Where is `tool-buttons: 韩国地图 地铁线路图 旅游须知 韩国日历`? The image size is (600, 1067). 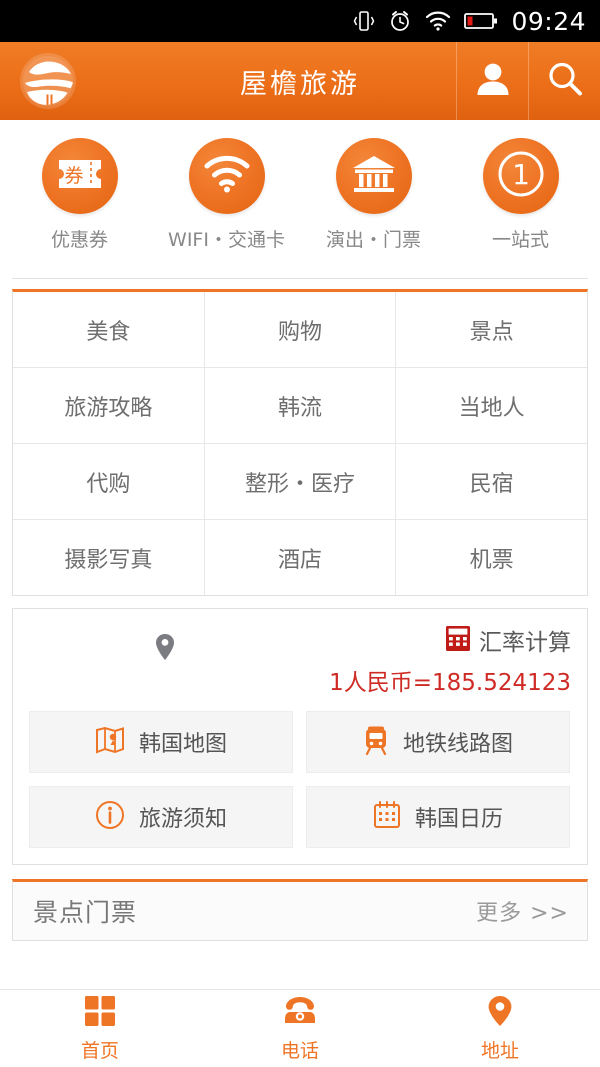
tool-buttons: 韩国地图 地铁线路图 旅游须知 韩国日历 is located at coordinates (300, 779).